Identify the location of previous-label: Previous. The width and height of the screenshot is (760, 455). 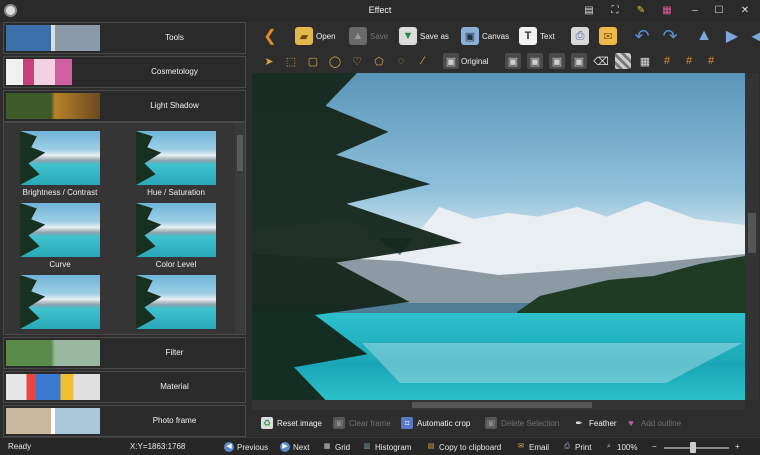
(253, 447).